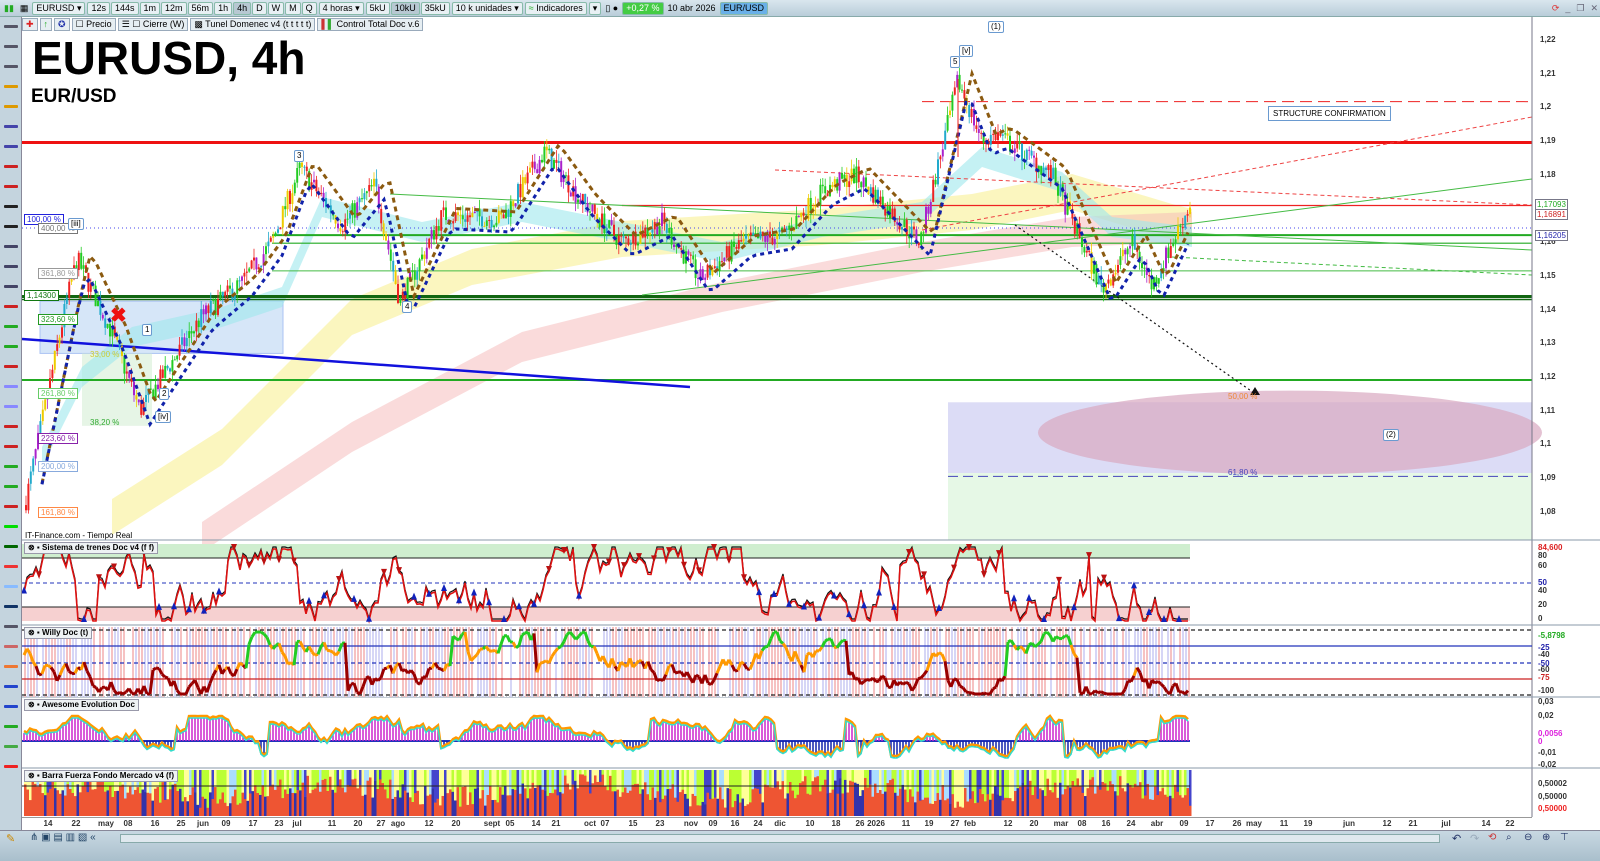  Describe the element at coordinates (299, 156) in the screenshot. I see `wave-label: 3` at that location.